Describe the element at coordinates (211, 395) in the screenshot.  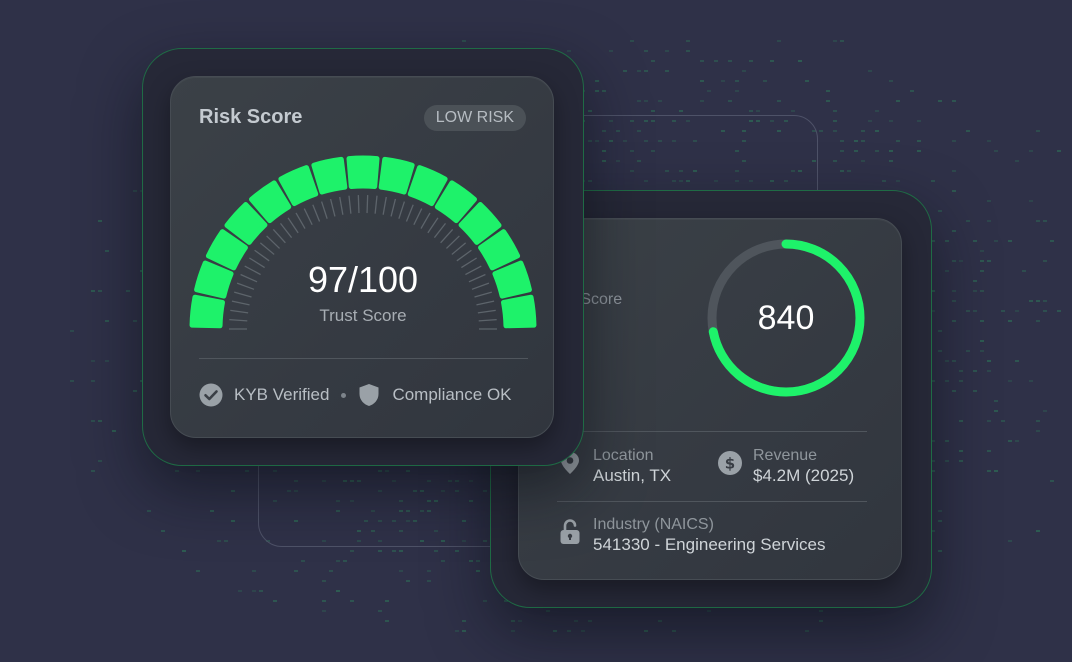
I see `check-circle-icon` at that location.